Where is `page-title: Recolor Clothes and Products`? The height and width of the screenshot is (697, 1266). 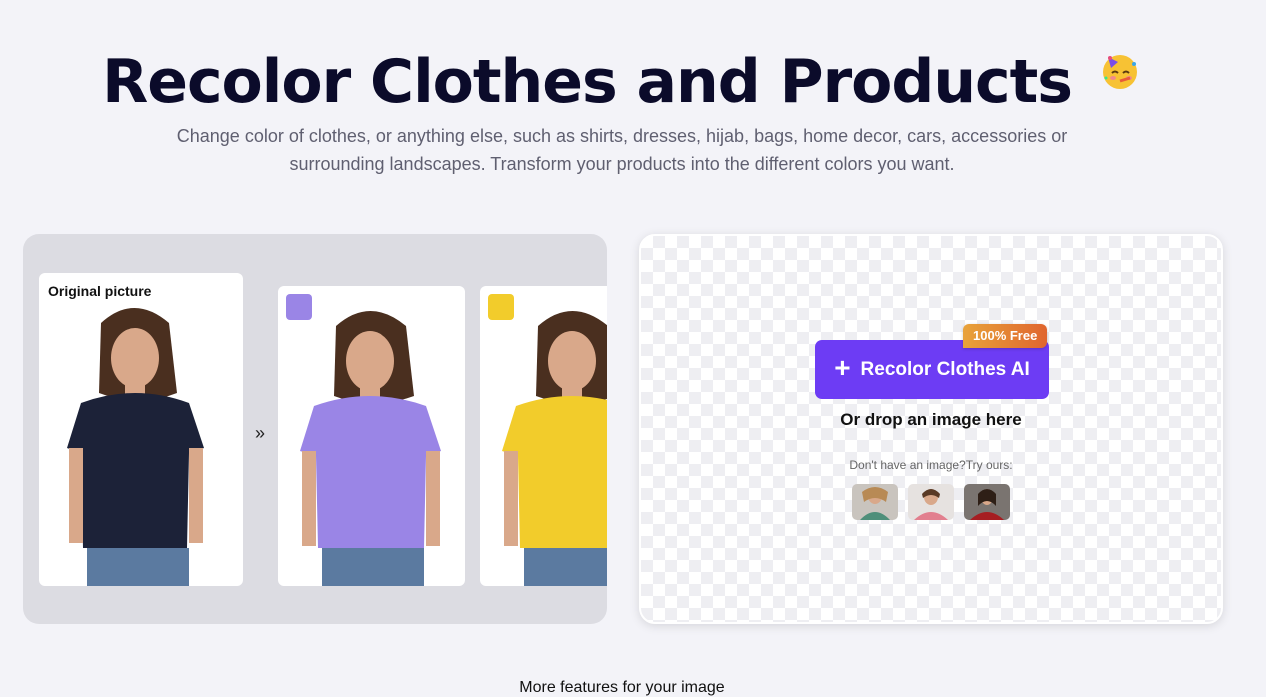
page-title: Recolor Clothes and Products is located at coordinates (622, 77).